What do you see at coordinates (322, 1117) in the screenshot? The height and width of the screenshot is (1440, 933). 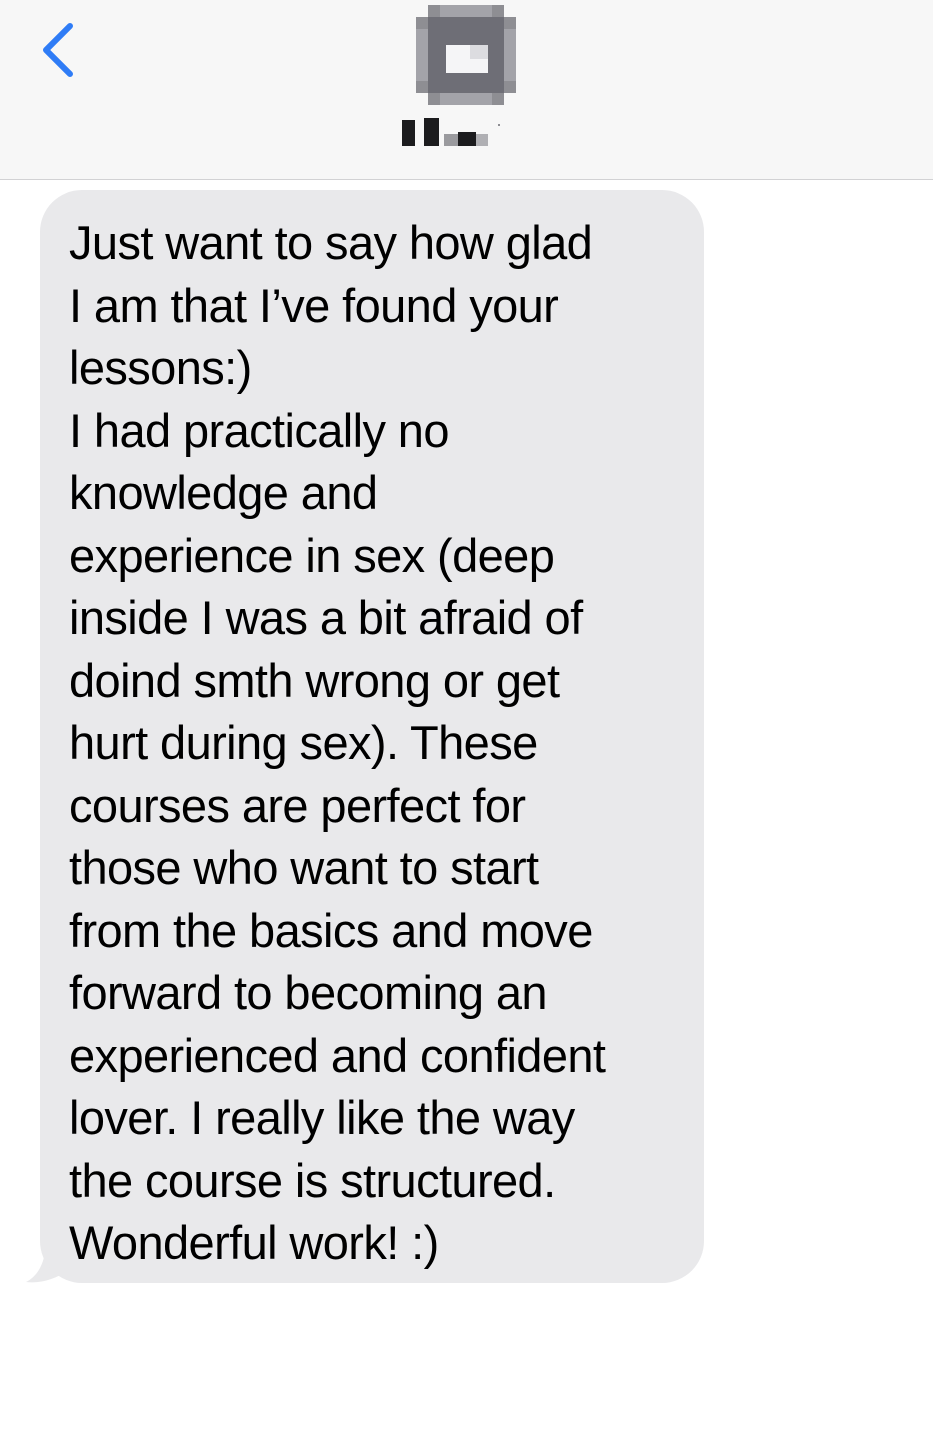 I see `message-line: lover. I really like the way` at bounding box center [322, 1117].